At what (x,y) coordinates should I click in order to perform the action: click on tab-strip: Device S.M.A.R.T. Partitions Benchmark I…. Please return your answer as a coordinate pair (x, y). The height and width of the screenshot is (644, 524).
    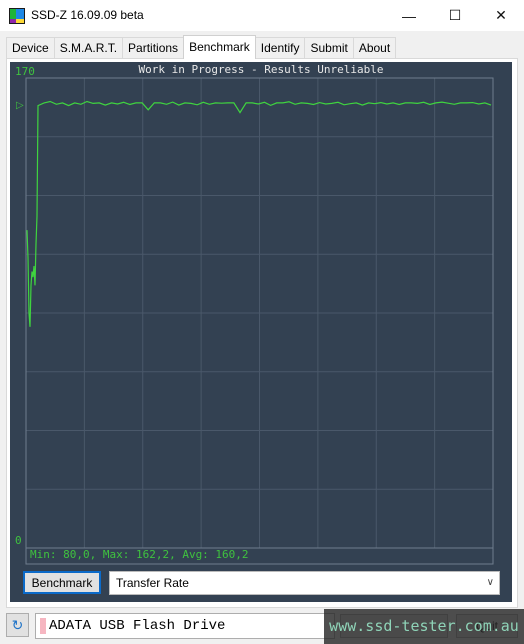
    Looking at the image, I should click on (201, 47).